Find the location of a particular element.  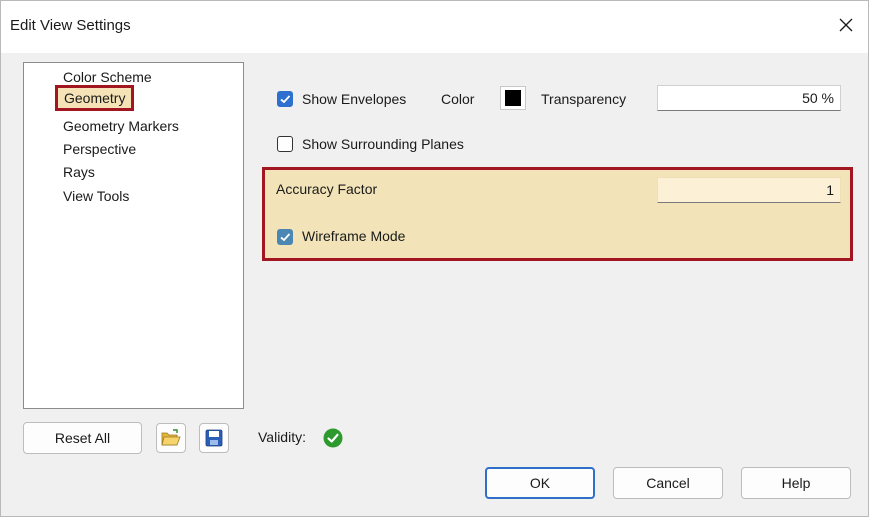

ok-button: OK is located at coordinates (540, 483).